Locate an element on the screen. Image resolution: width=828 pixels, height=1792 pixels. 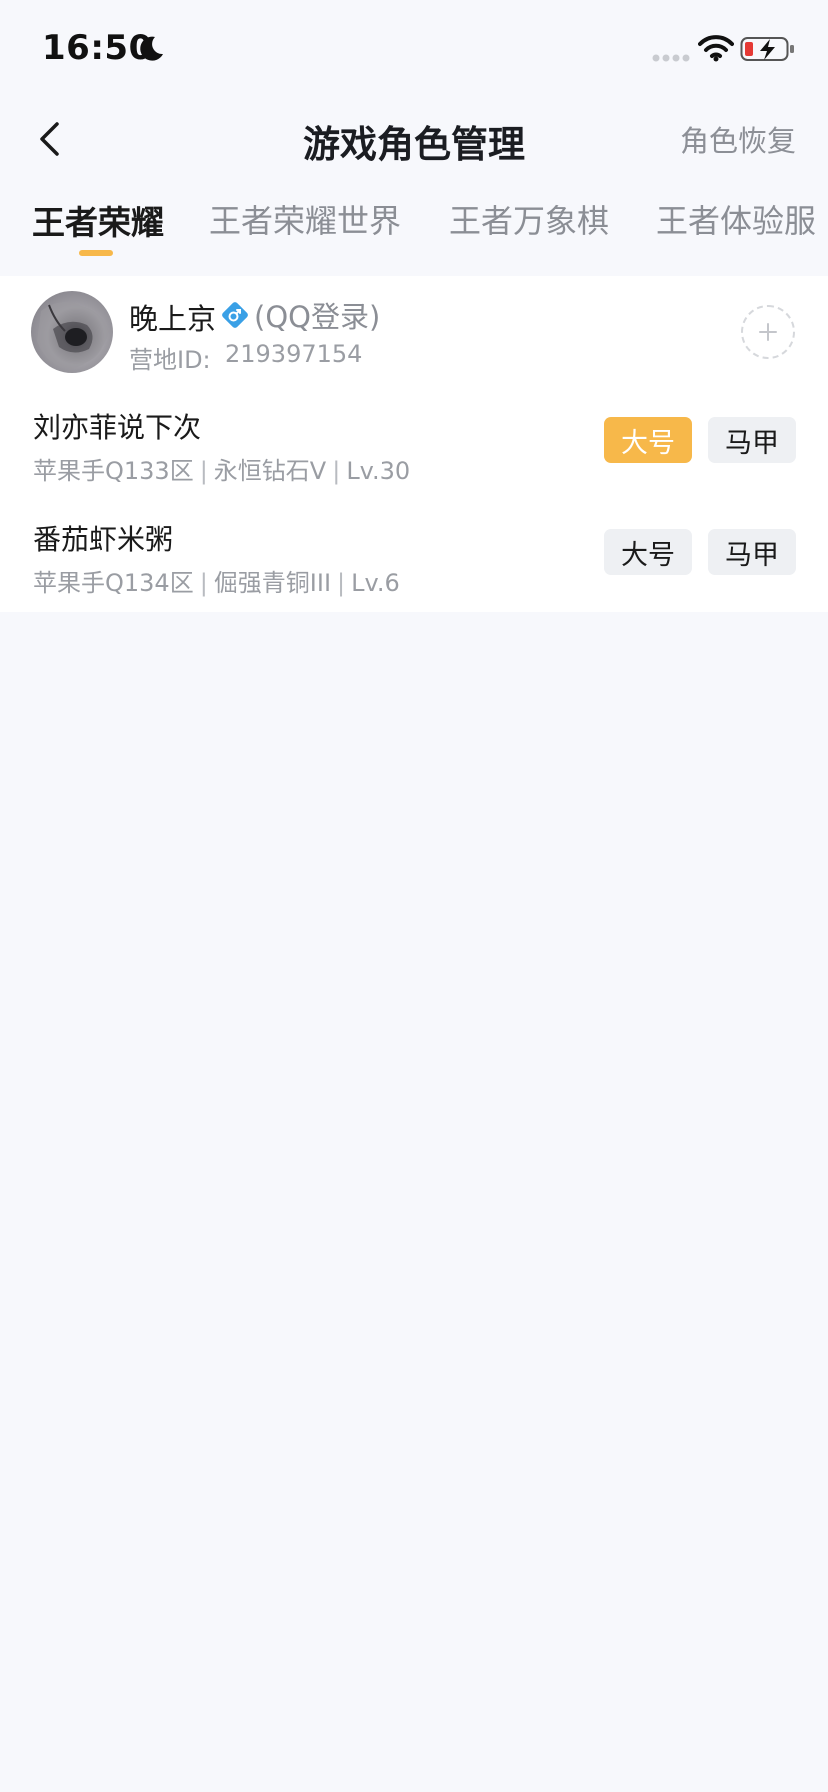
tab-honor-of-kings: 王者荣耀 is located at coordinates (98, 220).